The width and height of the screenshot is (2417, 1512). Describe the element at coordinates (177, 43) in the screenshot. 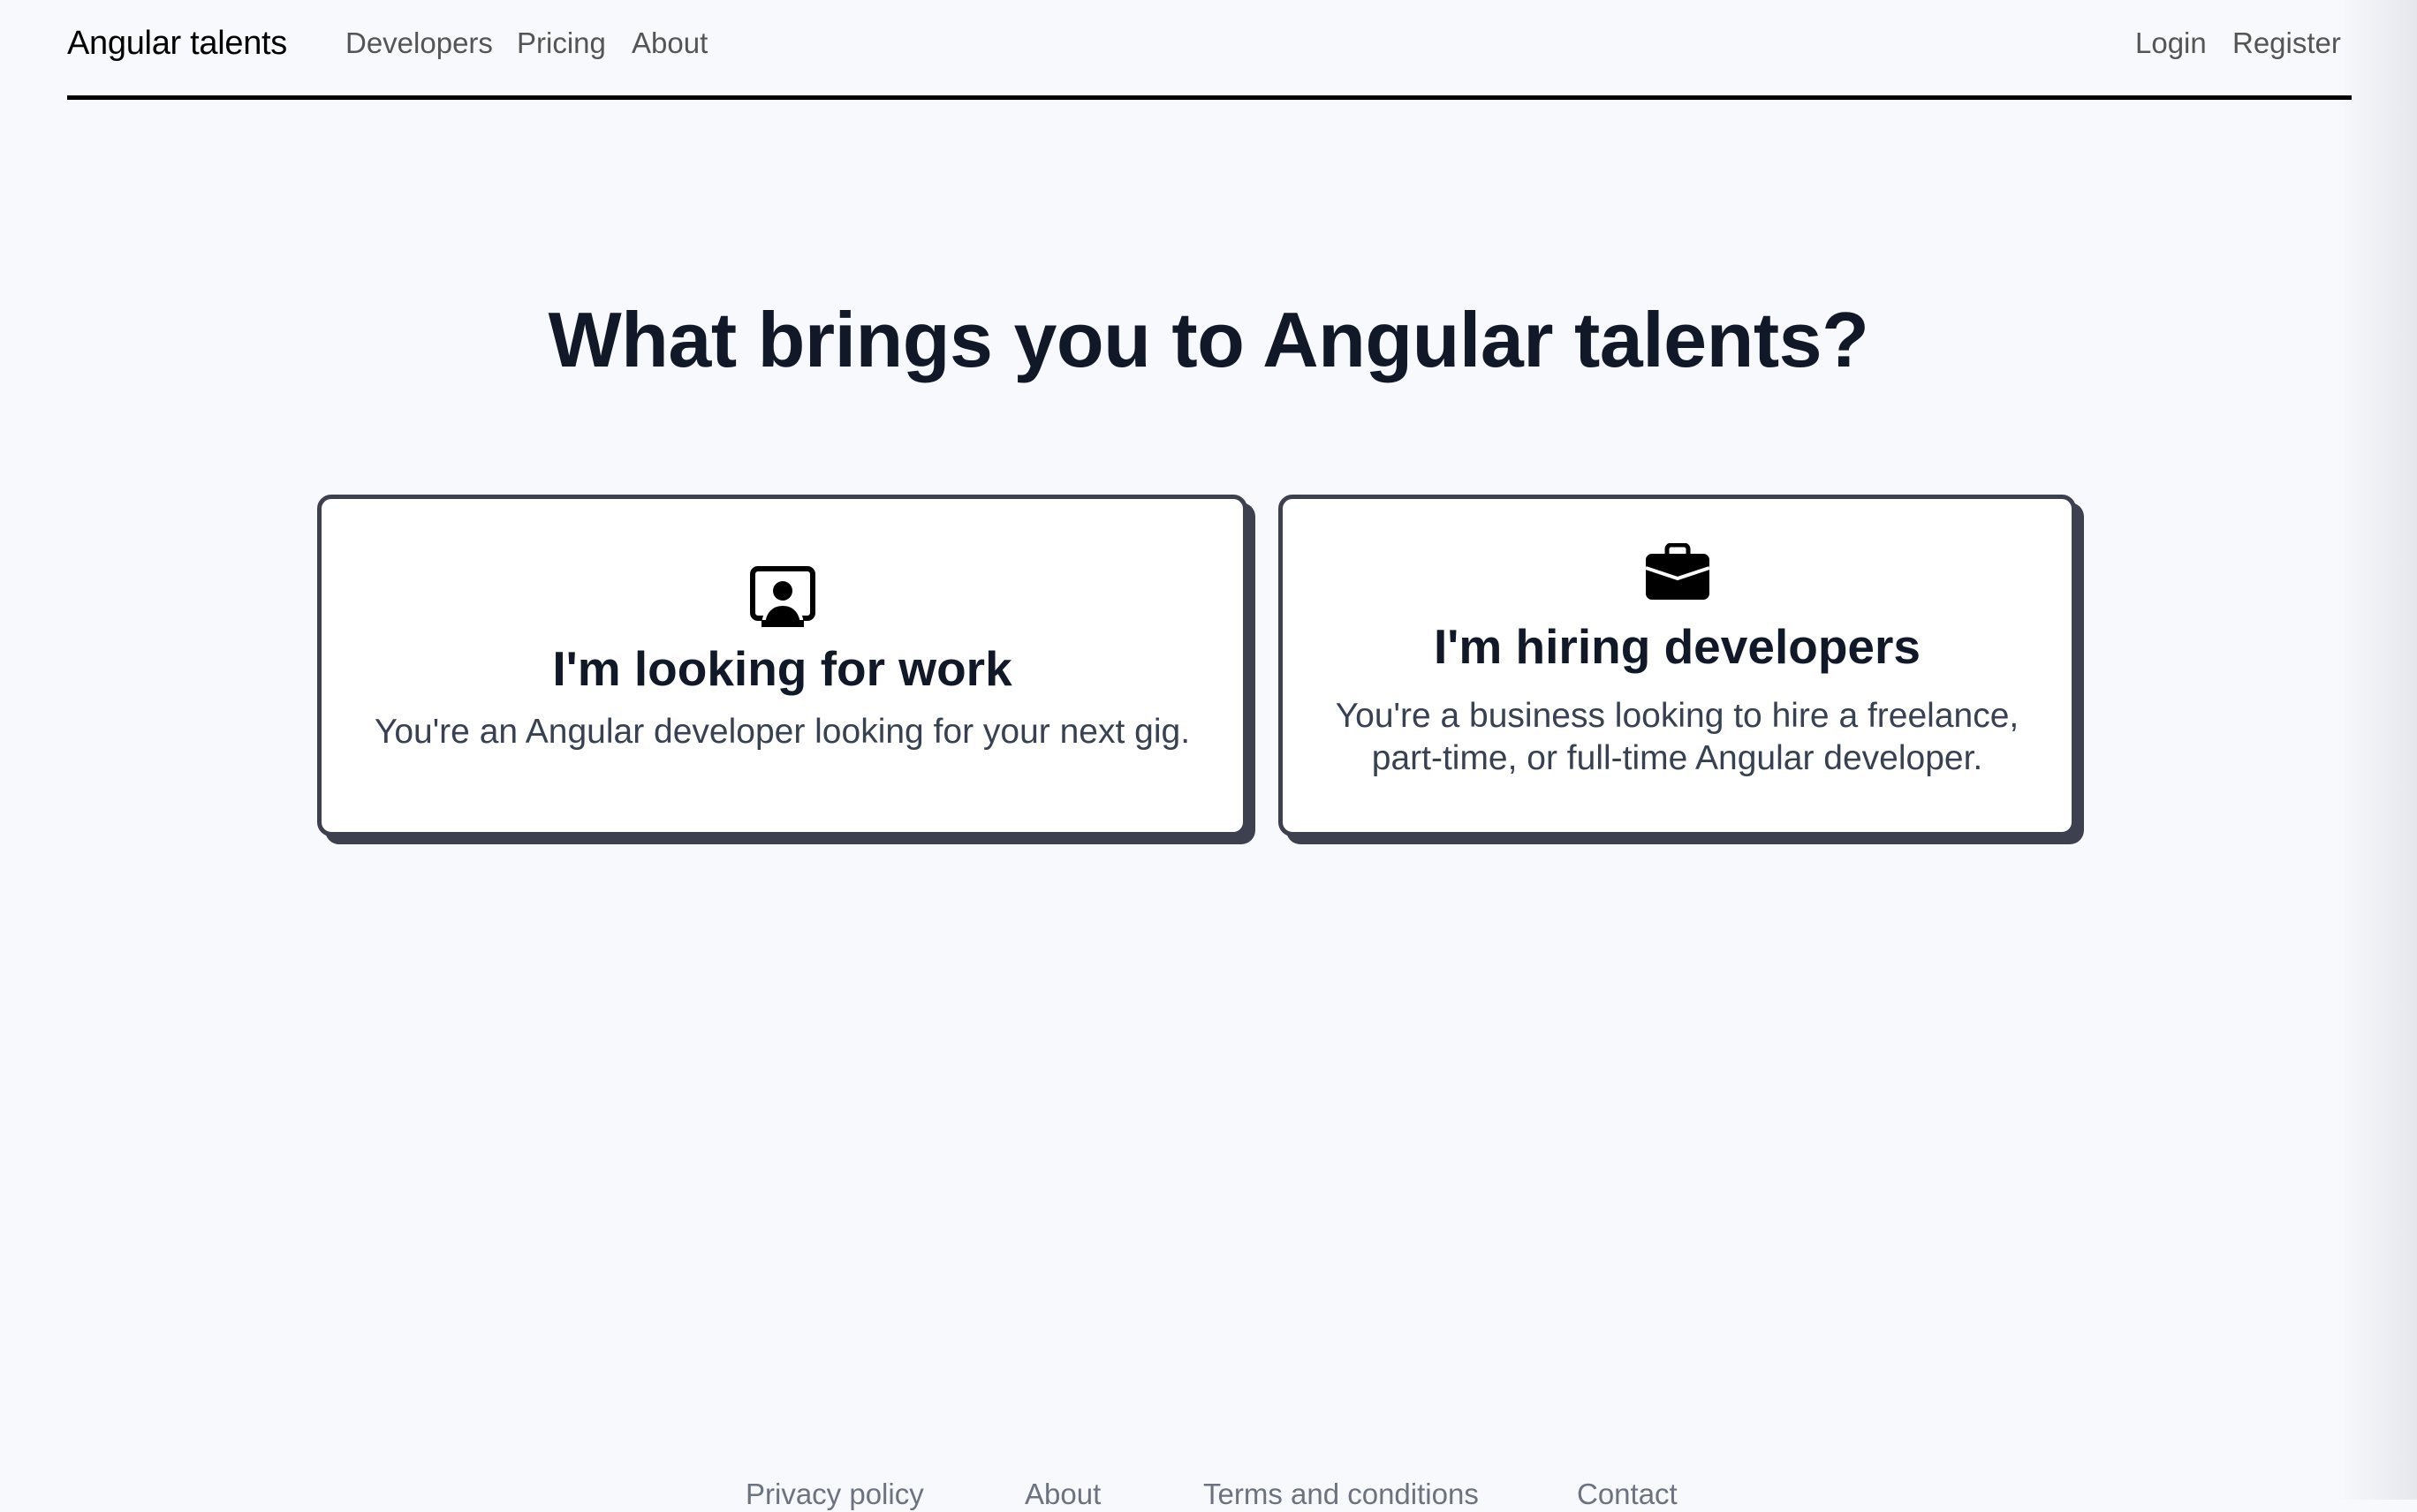

I see `brand-logo-link: Angular talents` at that location.